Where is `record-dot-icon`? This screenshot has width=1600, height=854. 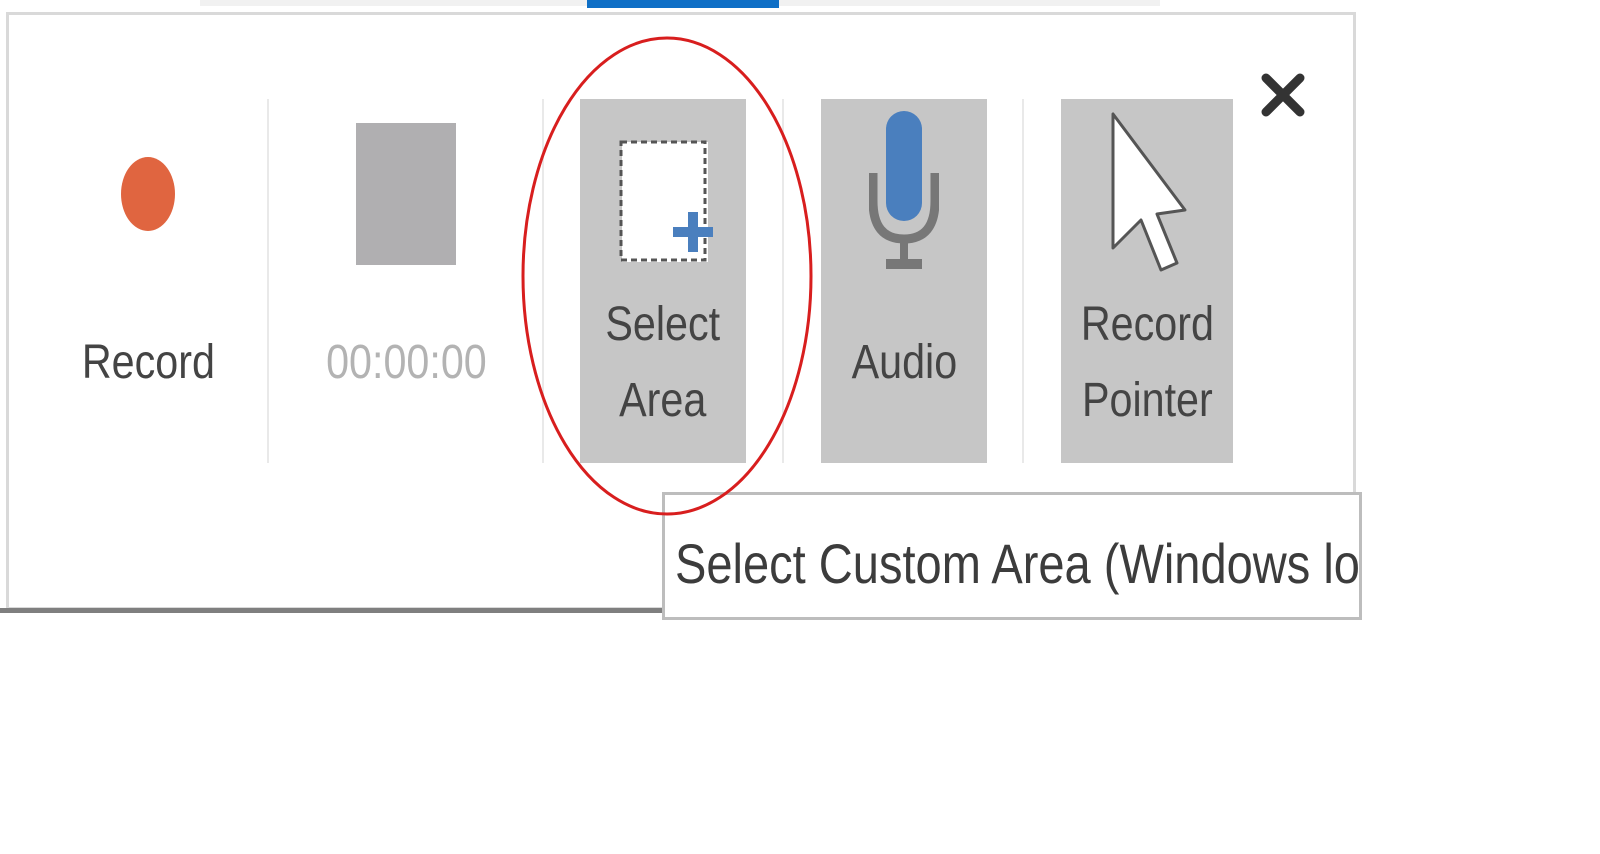
record-dot-icon is located at coordinates (148, 194).